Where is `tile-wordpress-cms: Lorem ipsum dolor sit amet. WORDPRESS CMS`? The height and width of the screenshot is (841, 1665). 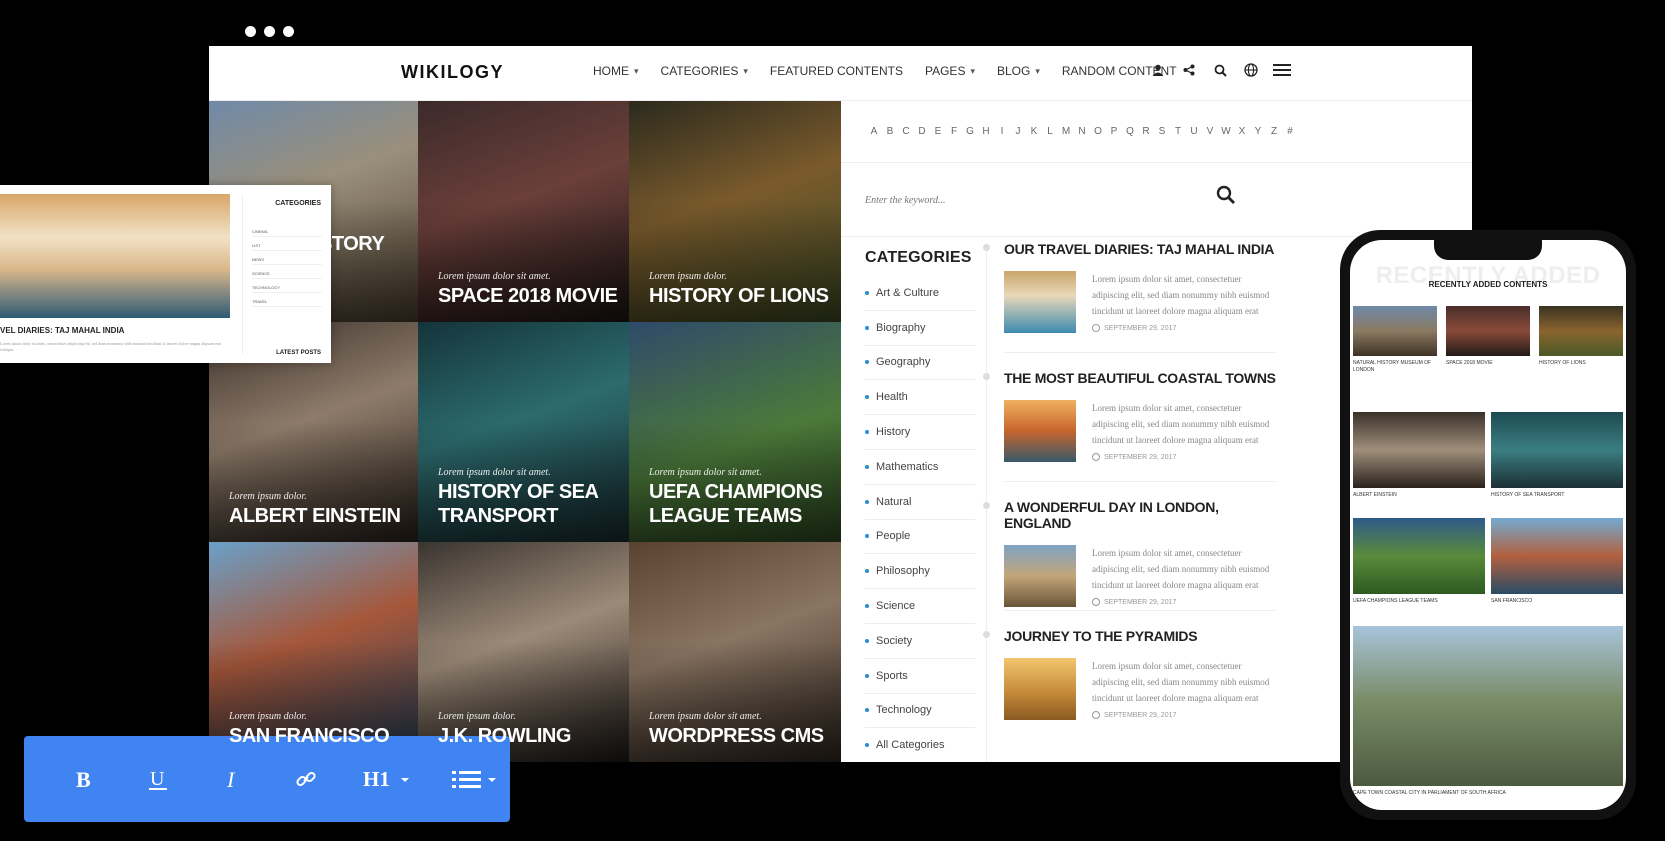 tile-wordpress-cms: Lorem ipsum dolor sit amet. WORDPRESS CMS is located at coordinates (735, 652).